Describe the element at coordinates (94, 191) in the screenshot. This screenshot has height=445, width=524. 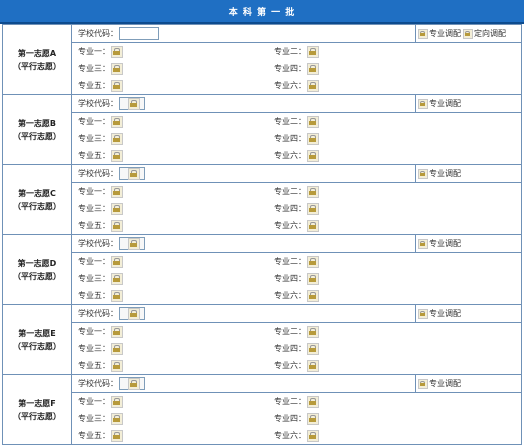
I see `major-label: 专业一：` at that location.